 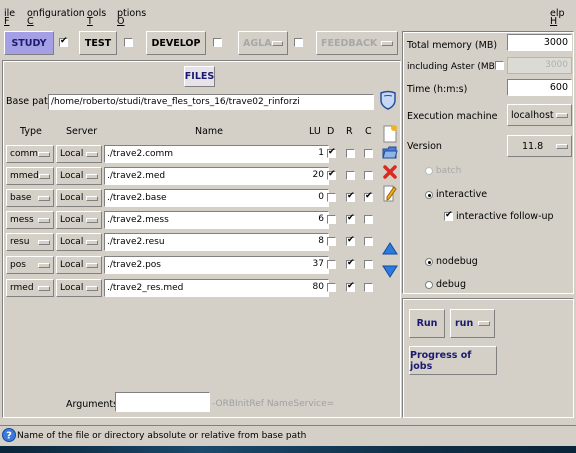 What do you see at coordinates (314, 219) in the screenshot?
I see `file-lu-value: 6` at bounding box center [314, 219].